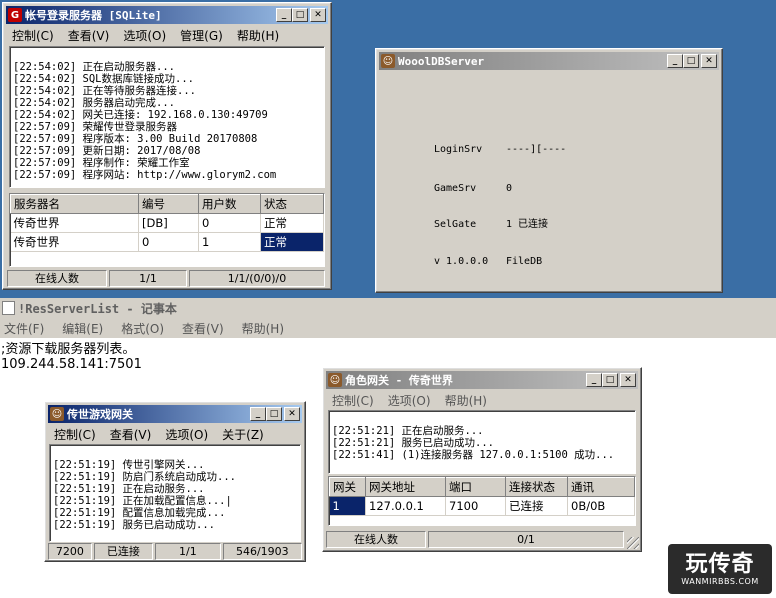  Describe the element at coordinates (292, 204) in the screenshot. I see `column-header-status: 状态` at that location.